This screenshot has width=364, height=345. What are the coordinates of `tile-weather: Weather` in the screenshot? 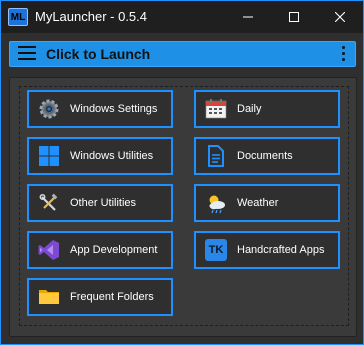 It's located at (267, 203).